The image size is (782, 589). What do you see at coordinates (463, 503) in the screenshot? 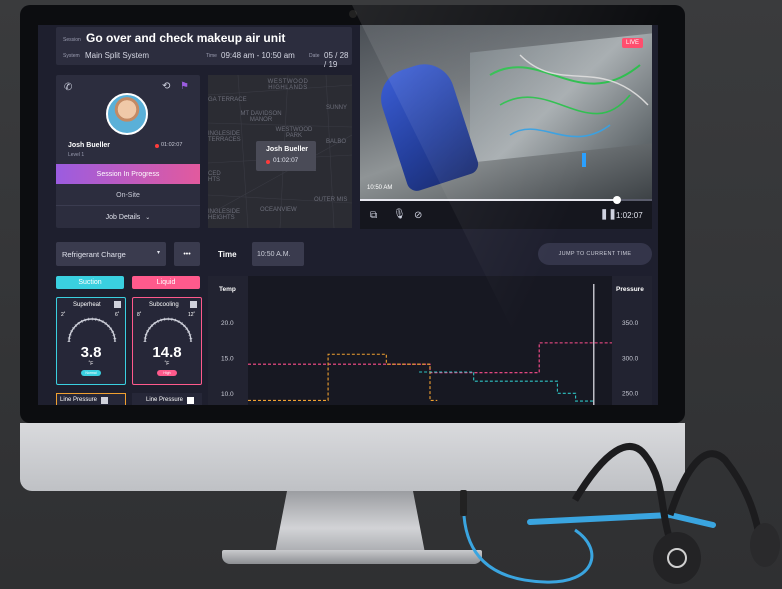
I see `cable-connector` at bounding box center [463, 503].